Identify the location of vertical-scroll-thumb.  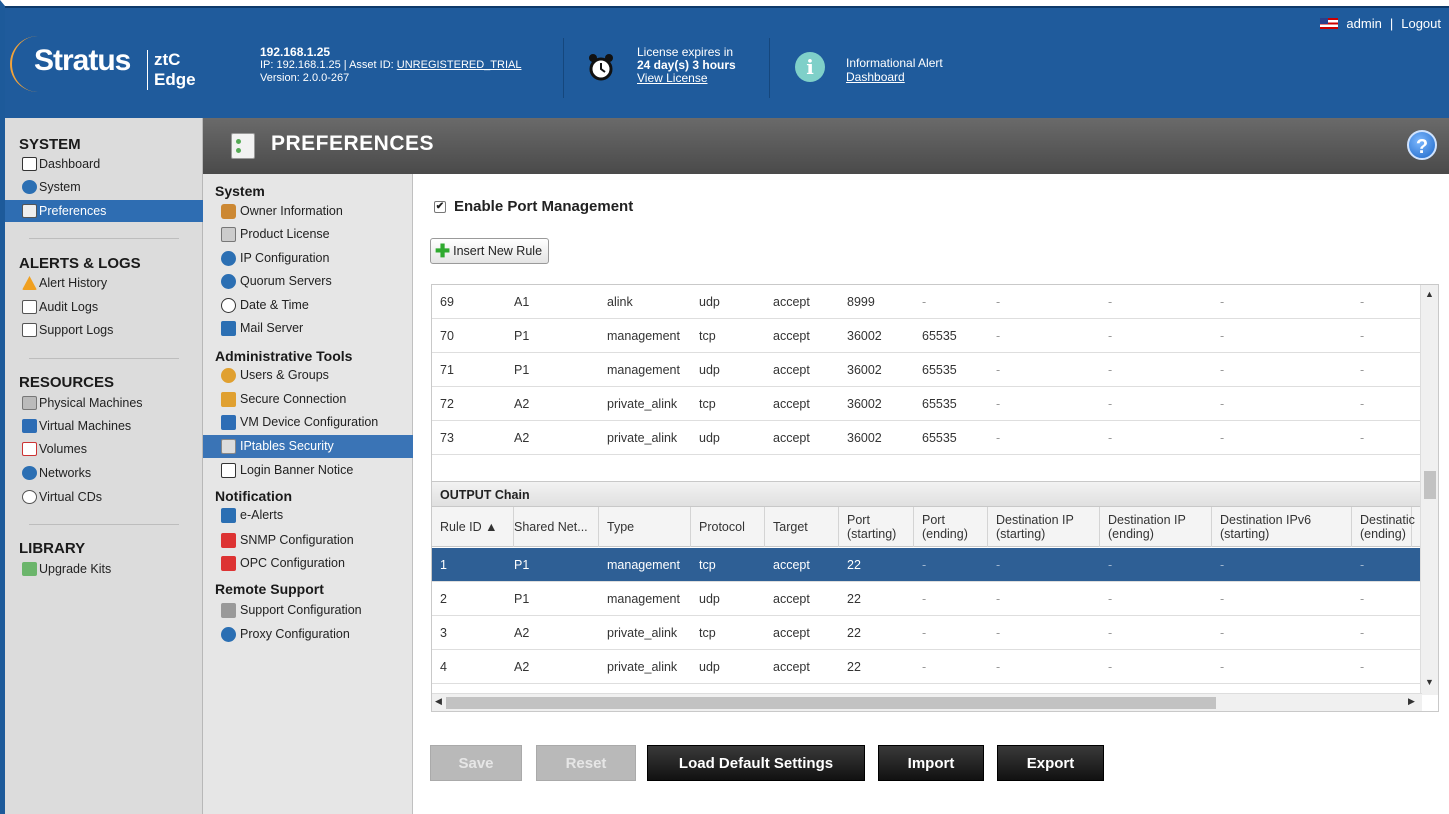
(1430, 485).